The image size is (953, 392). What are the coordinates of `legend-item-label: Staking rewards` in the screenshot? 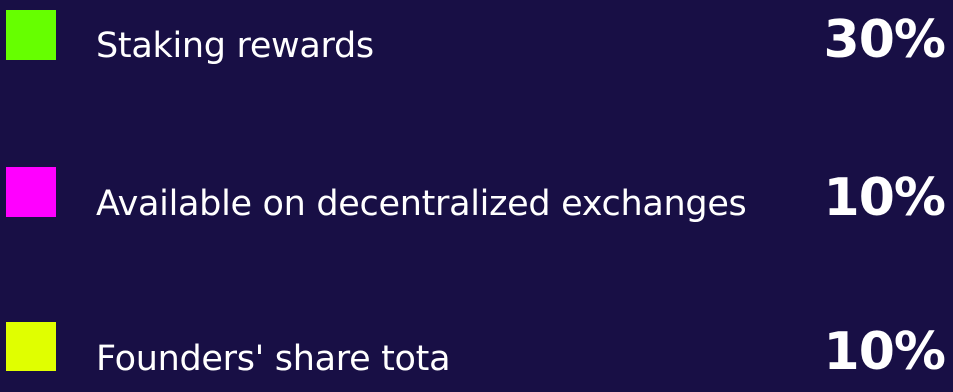 It's located at (235, 46).